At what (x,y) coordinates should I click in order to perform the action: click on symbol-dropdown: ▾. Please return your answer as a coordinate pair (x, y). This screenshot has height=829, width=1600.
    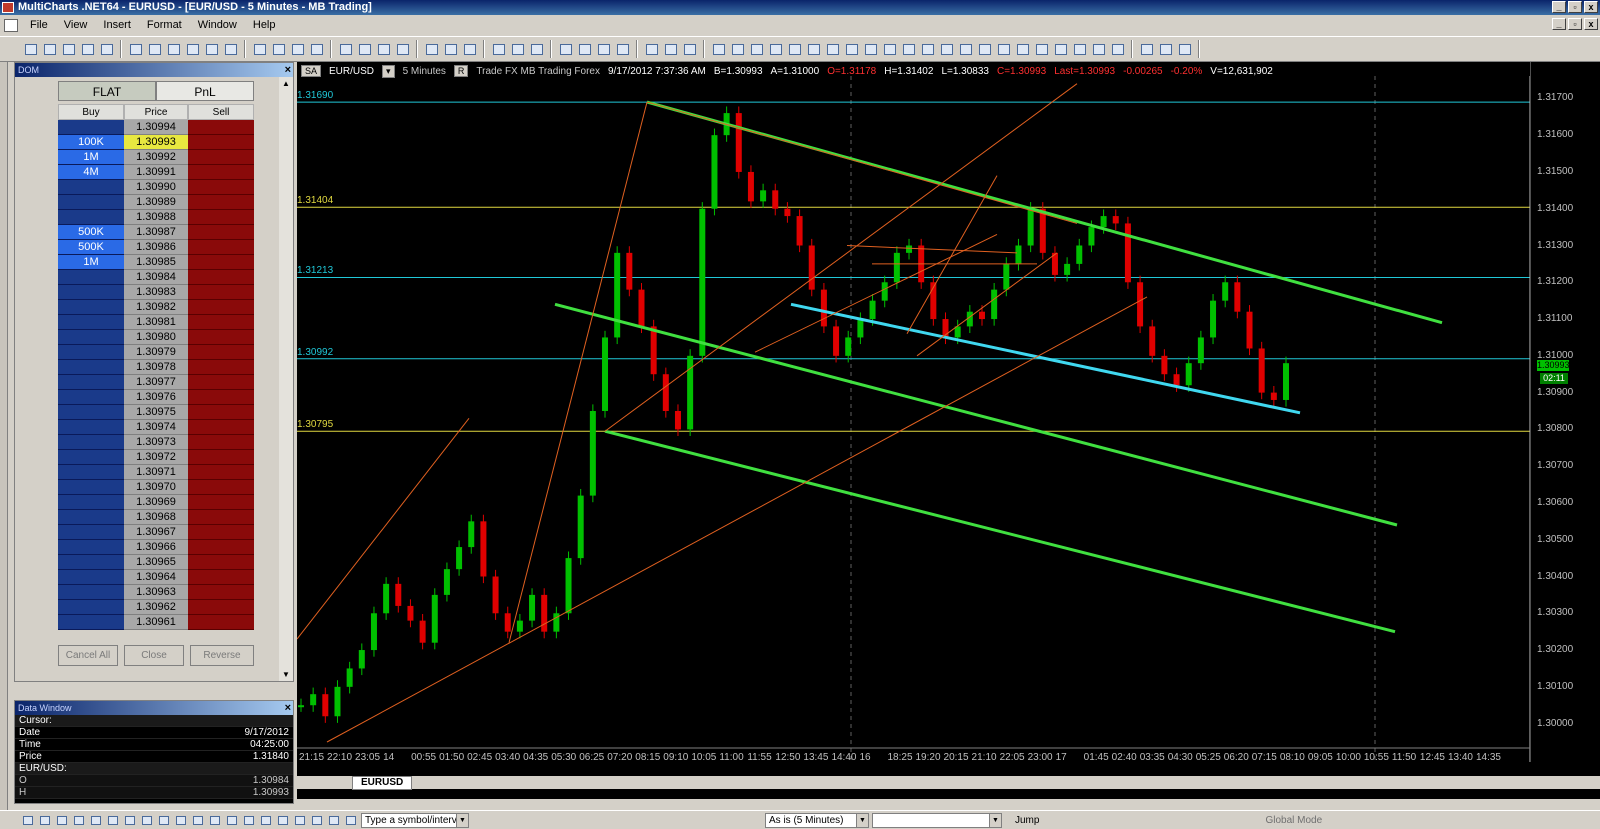
    Looking at the image, I should click on (388, 71).